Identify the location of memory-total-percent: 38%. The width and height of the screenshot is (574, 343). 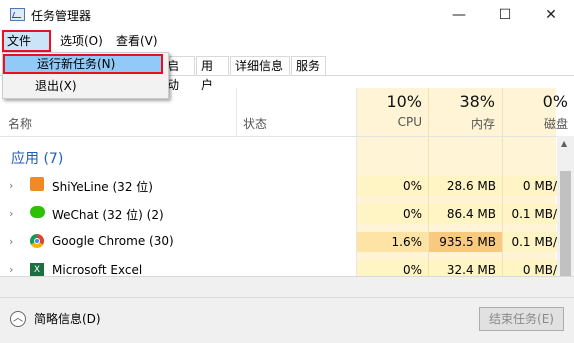
(477, 101).